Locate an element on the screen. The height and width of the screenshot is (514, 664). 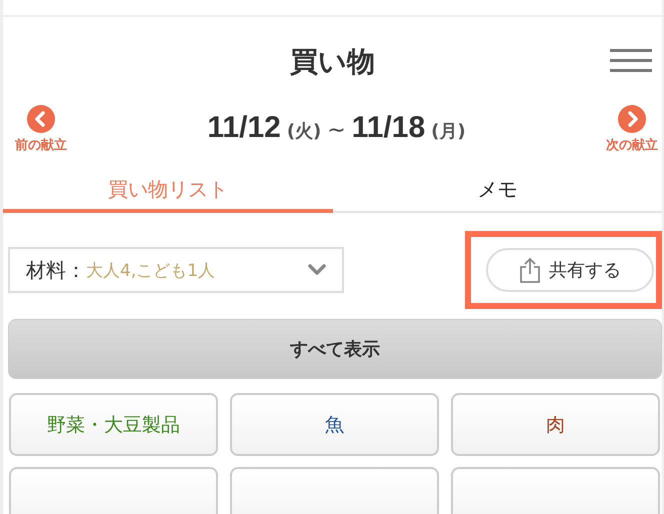
servings-label: 材料： is located at coordinates (56, 270).